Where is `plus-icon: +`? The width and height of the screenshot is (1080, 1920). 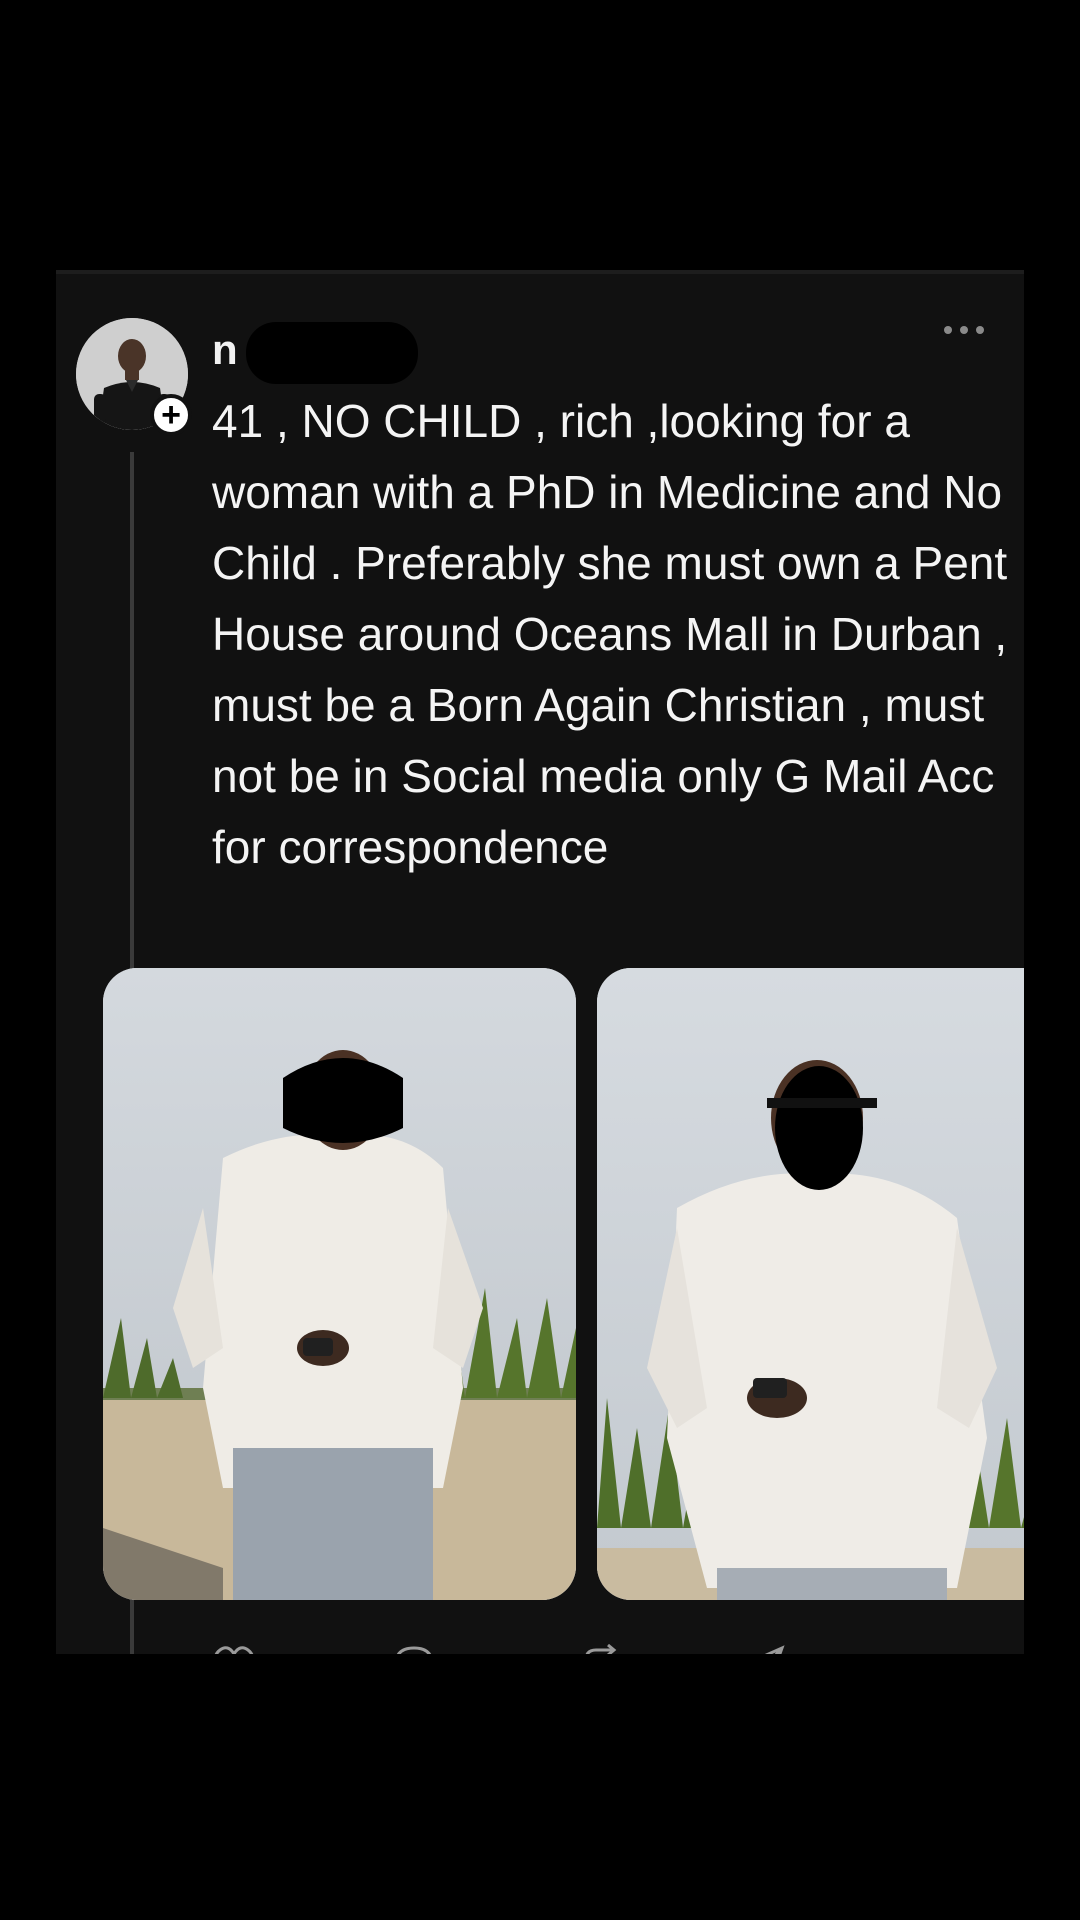 plus-icon: + is located at coordinates (171, 415).